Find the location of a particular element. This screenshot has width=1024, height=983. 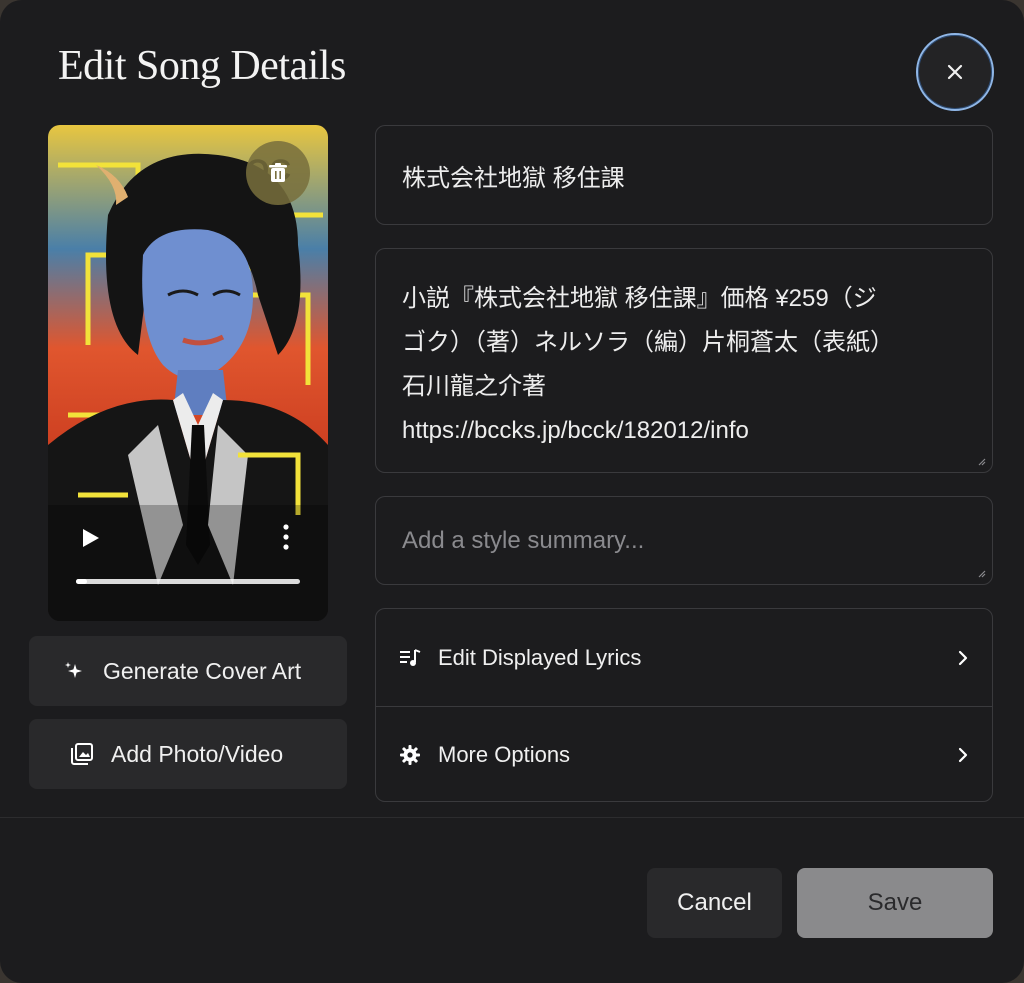

description-line: https://bccks.jp/bcck/182012/info is located at coordinates (575, 430).